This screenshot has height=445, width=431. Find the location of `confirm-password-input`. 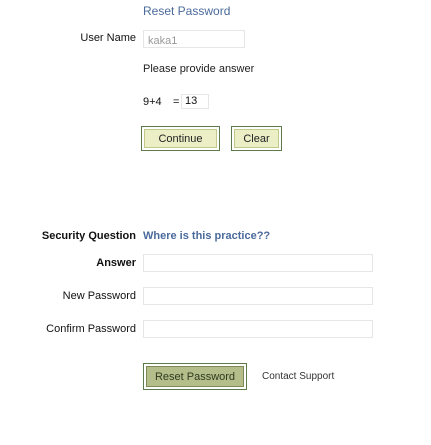

confirm-password-input is located at coordinates (258, 331).